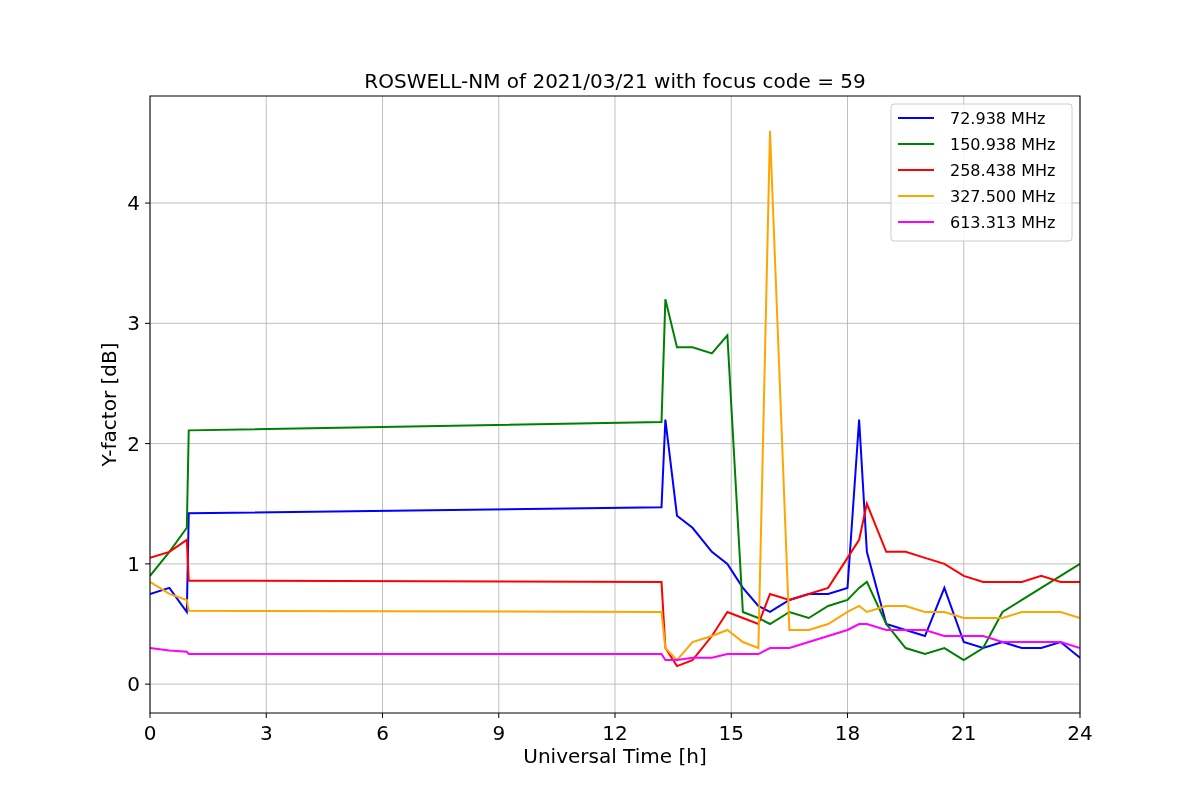 This screenshot has height=800, width=1200. What do you see at coordinates (1003, 196) in the screenshot?
I see `legend-label: 327.500 MHz` at bounding box center [1003, 196].